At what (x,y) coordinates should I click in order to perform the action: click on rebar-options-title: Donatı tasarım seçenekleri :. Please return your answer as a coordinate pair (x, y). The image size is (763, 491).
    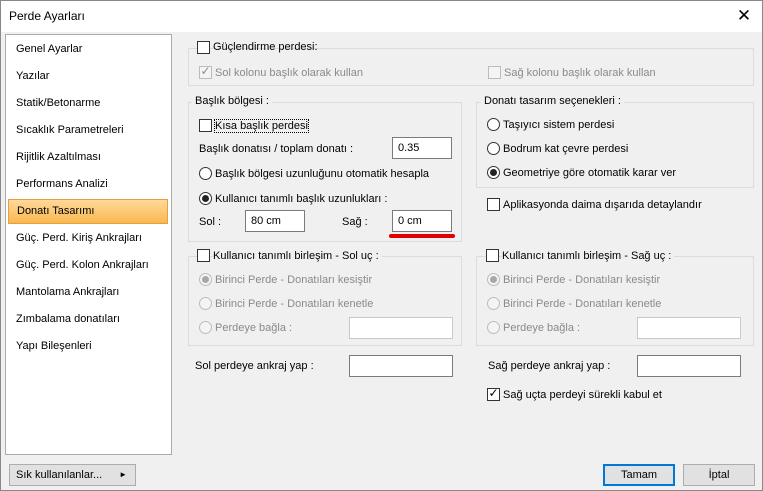
    Looking at the image, I should click on (552, 101).